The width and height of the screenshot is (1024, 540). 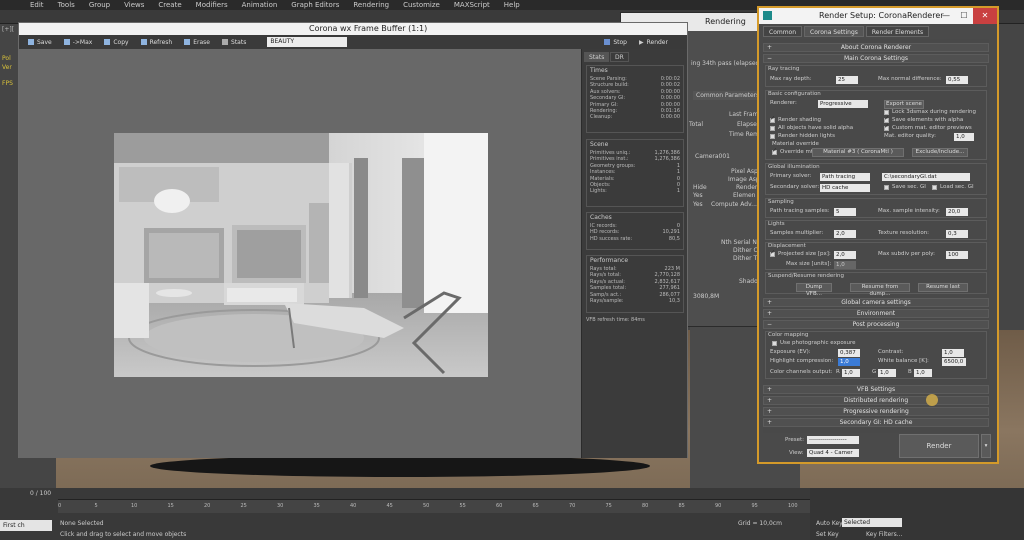 What do you see at coordinates (833, 453) in the screenshot?
I see `view-select: Quad 4 - Camer` at bounding box center [833, 453].